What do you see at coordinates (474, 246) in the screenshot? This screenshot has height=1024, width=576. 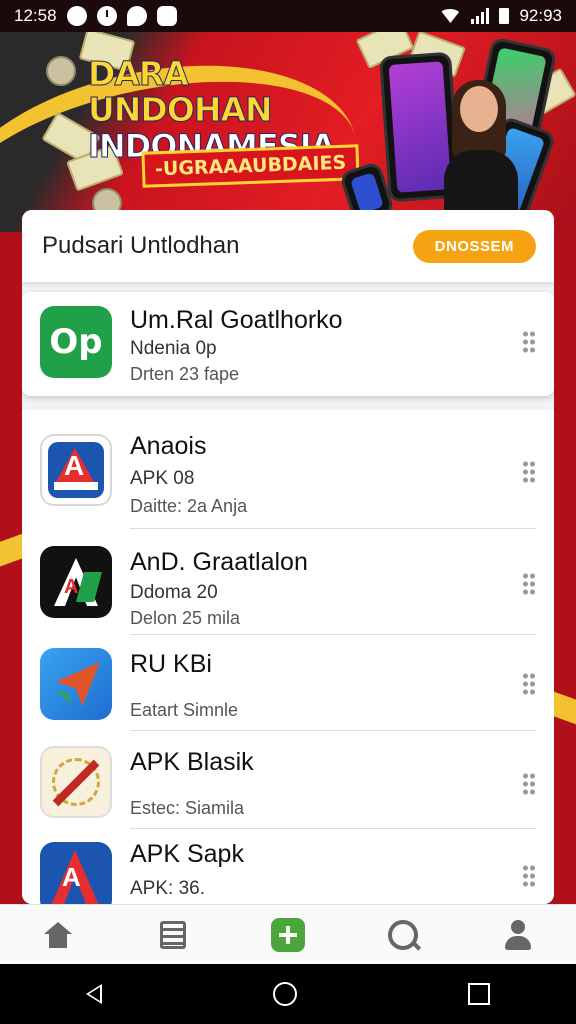 I see `header-action-button: DNOSSEM` at bounding box center [474, 246].